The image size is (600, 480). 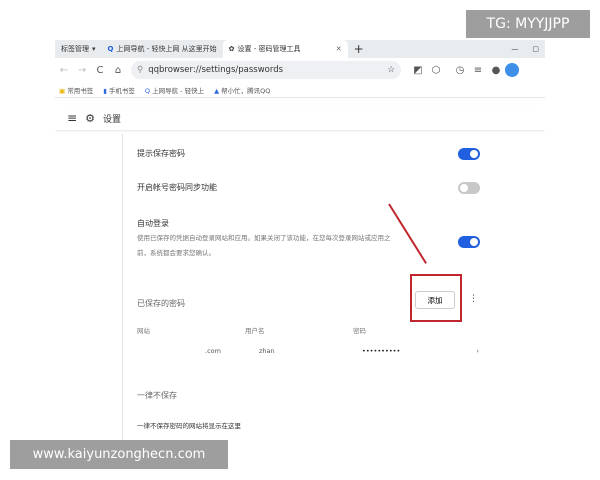 I want to click on forward-icon: →, so click(x=82, y=70).